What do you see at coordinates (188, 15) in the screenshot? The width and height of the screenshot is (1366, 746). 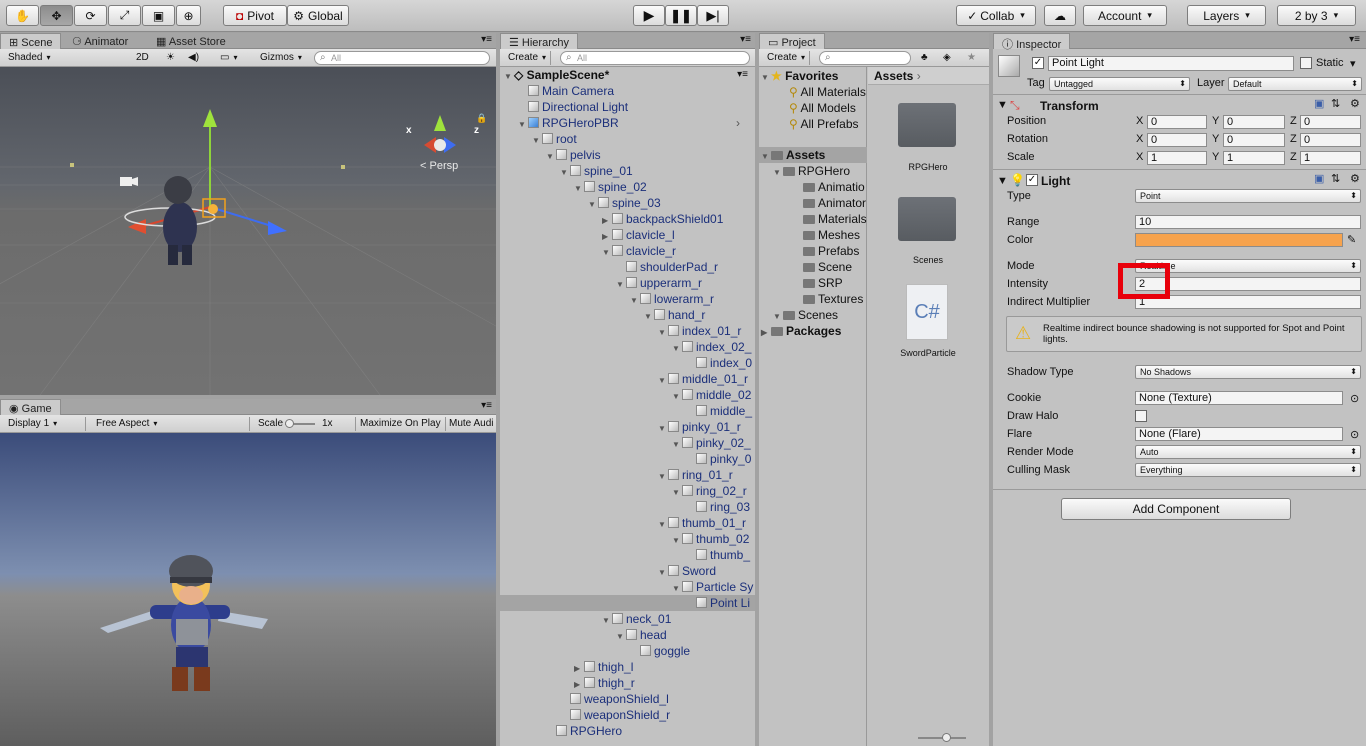 I see `transform-tool-button: ⊕` at bounding box center [188, 15].